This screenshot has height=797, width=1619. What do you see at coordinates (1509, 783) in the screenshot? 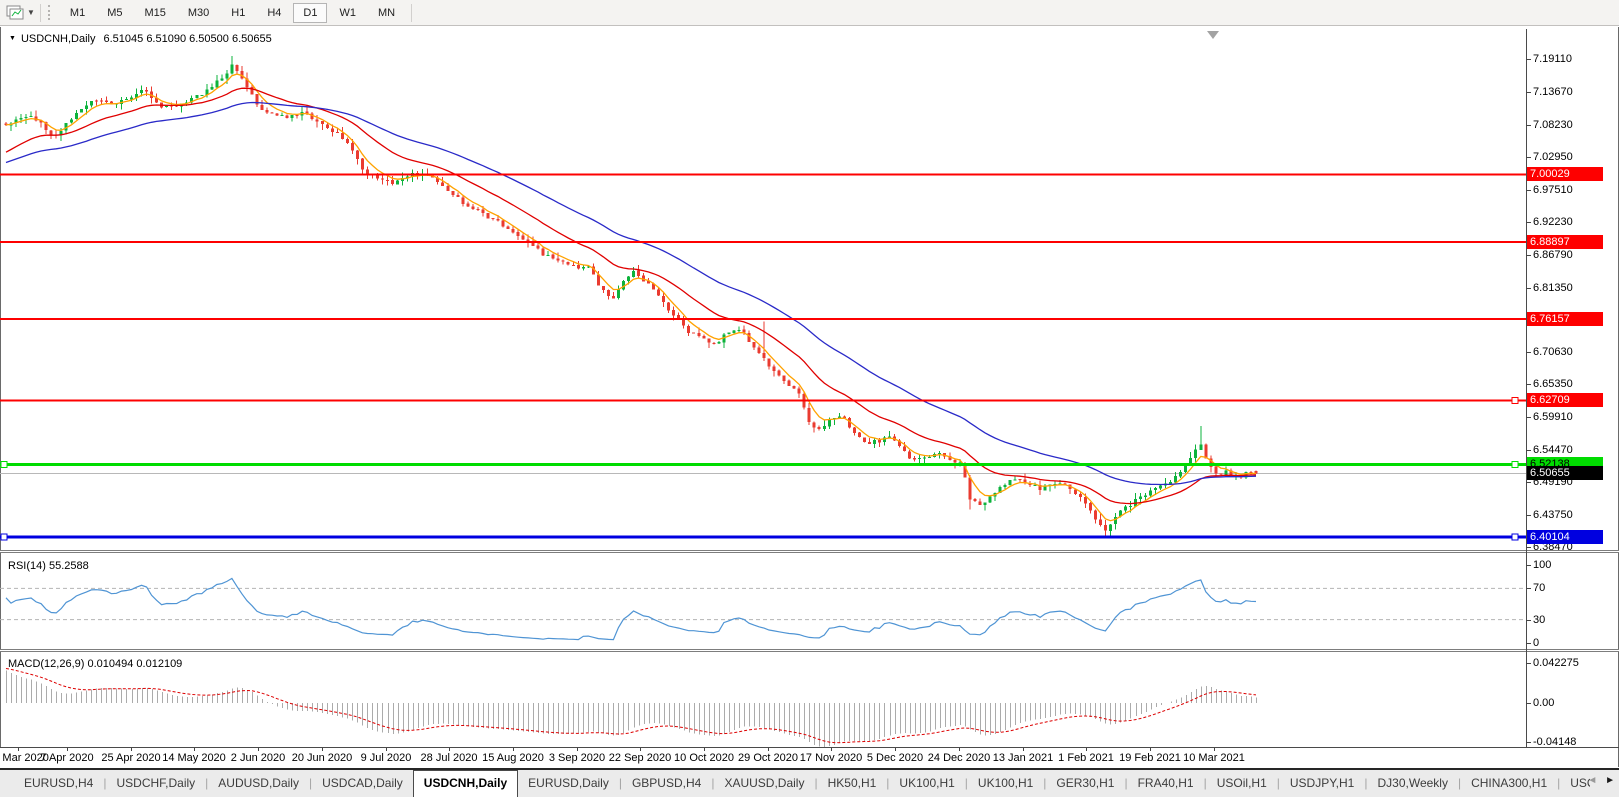
I see `chart-tab-china300-h1: CHINA300,H1` at bounding box center [1509, 783].